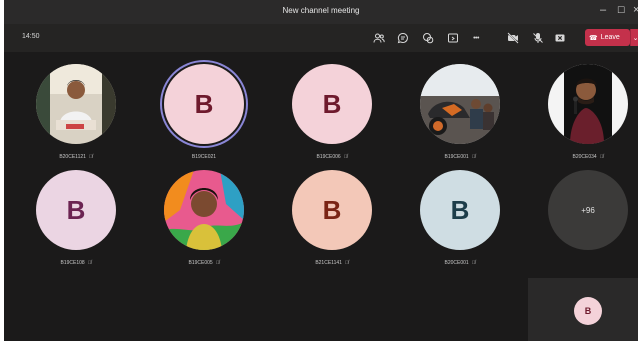  I want to click on maximize-button: ☐, so click(621, 10).